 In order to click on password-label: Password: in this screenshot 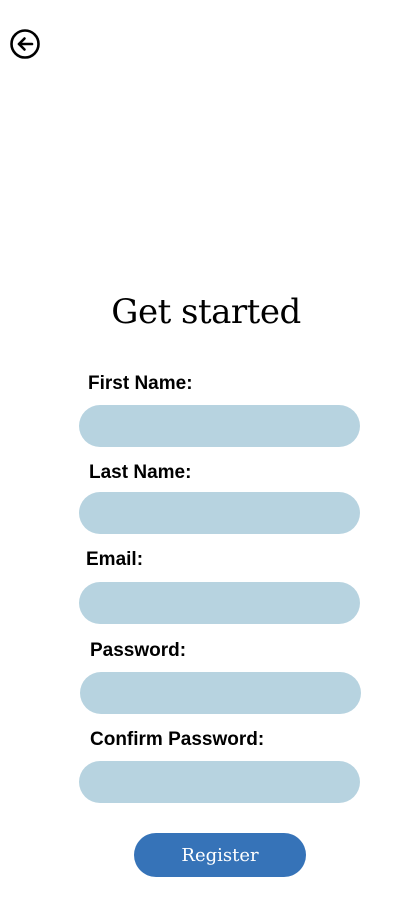, I will do `click(138, 650)`.